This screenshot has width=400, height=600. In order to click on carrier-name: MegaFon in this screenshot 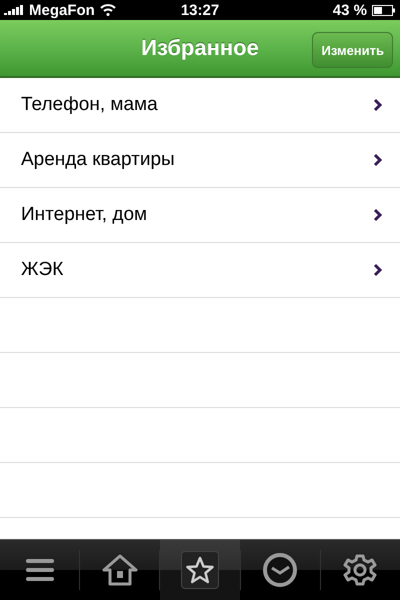, I will do `click(62, 10)`.